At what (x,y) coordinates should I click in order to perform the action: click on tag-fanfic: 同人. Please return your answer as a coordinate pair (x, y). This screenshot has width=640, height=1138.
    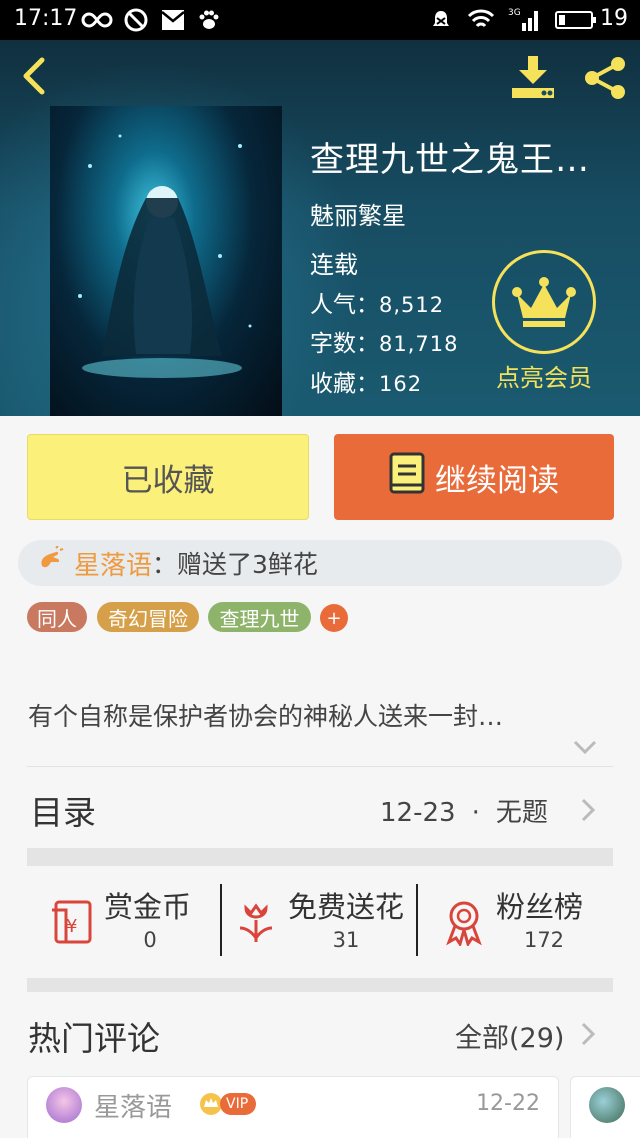
    Looking at the image, I should click on (57, 617).